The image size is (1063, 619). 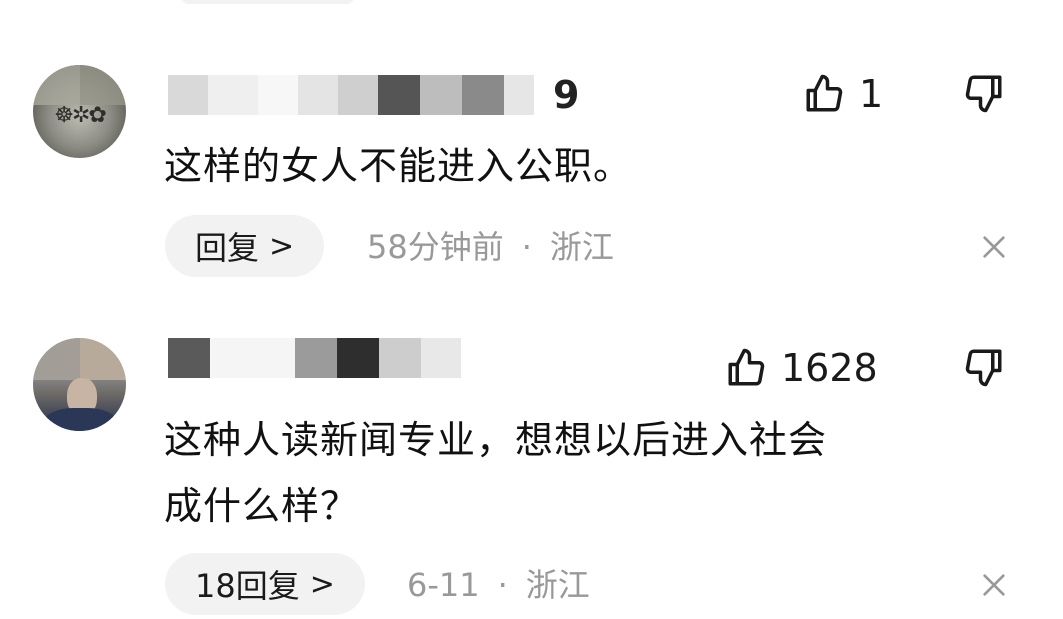 What do you see at coordinates (247, 586) in the screenshot?
I see `reply-label: 18回复` at bounding box center [247, 586].